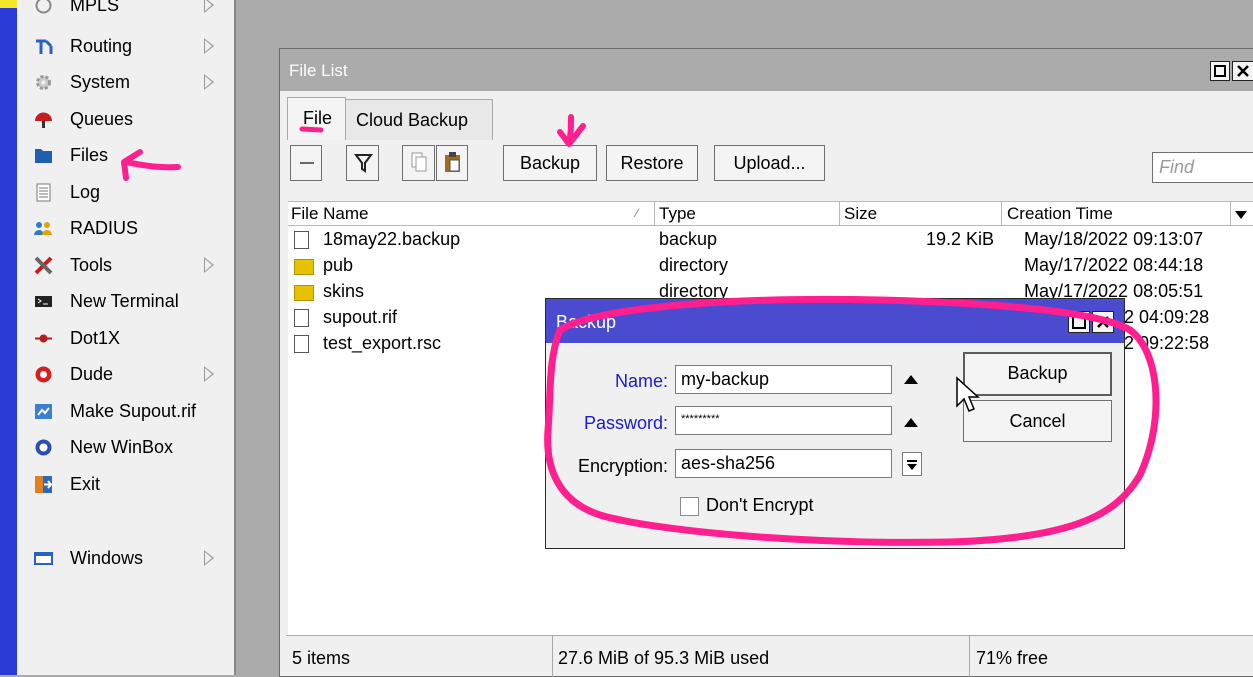 The height and width of the screenshot is (677, 1253). I want to click on dropdown-button, so click(912, 464).